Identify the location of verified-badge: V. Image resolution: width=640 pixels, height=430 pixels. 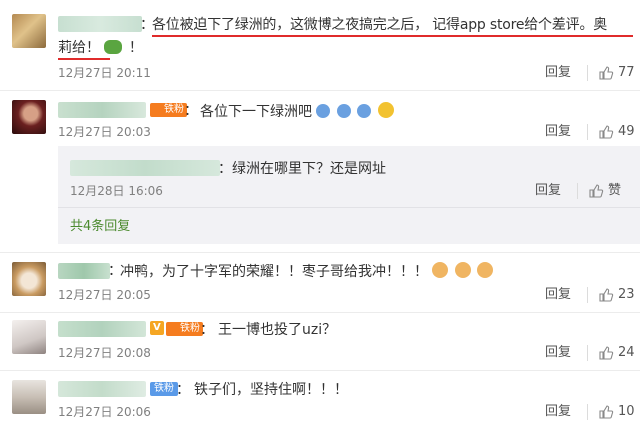
(157, 328).